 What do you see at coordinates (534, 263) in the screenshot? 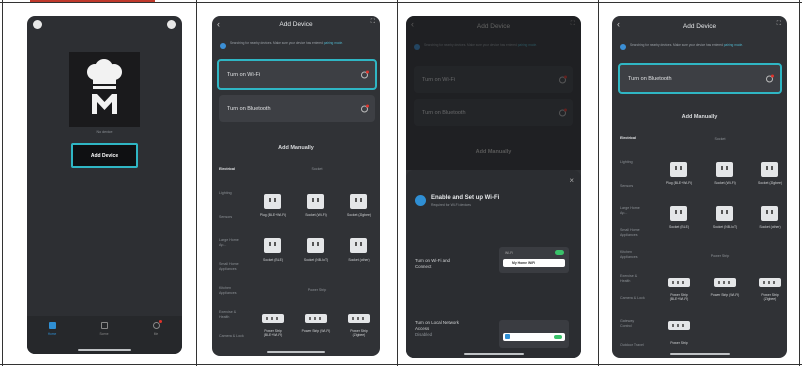
I see `network-name: My Home WiFi` at bounding box center [534, 263].